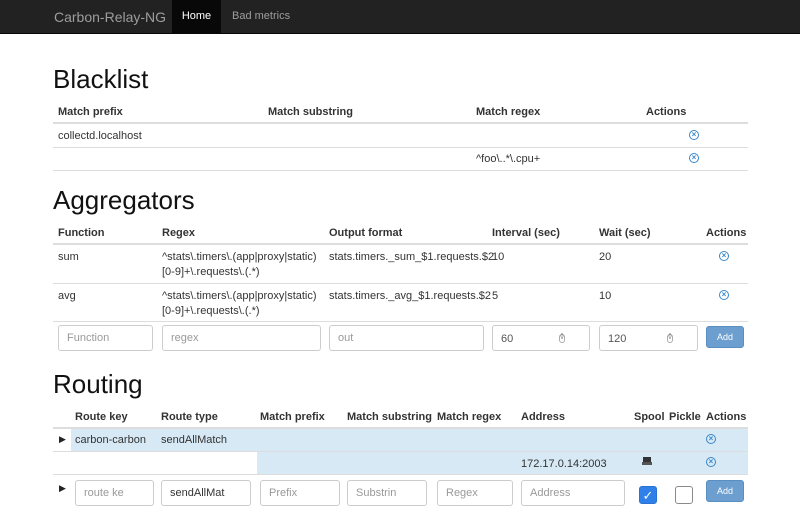 The width and height of the screenshot is (800, 517). Describe the element at coordinates (105, 338) in the screenshot. I see `agg-function-input` at that location.